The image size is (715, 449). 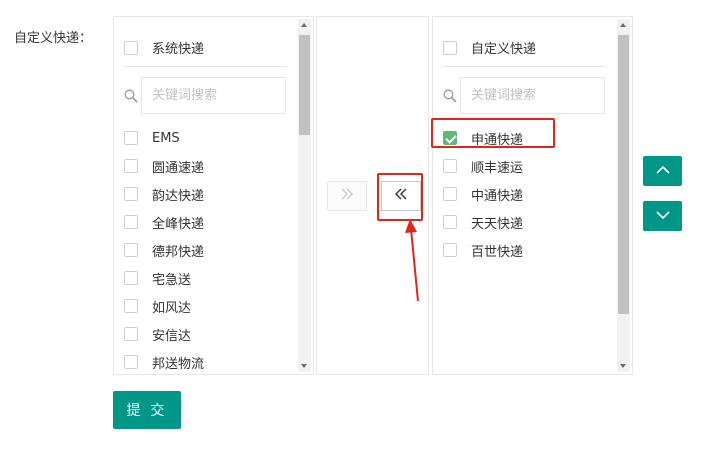 I want to click on annotation-highlight-button, so click(x=400, y=197).